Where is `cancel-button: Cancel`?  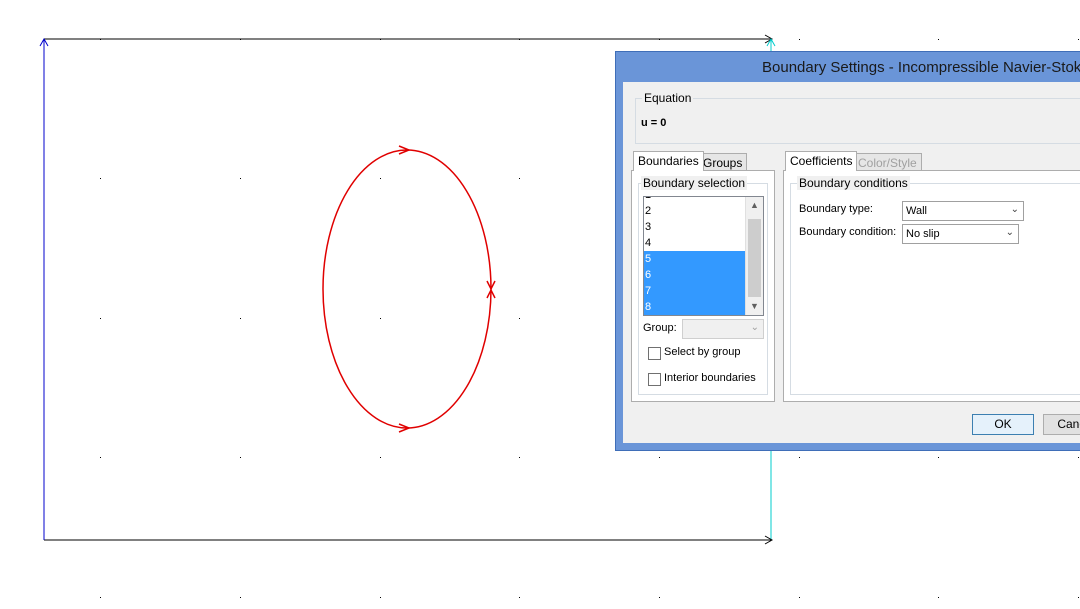
cancel-button: Cancel is located at coordinates (1061, 424).